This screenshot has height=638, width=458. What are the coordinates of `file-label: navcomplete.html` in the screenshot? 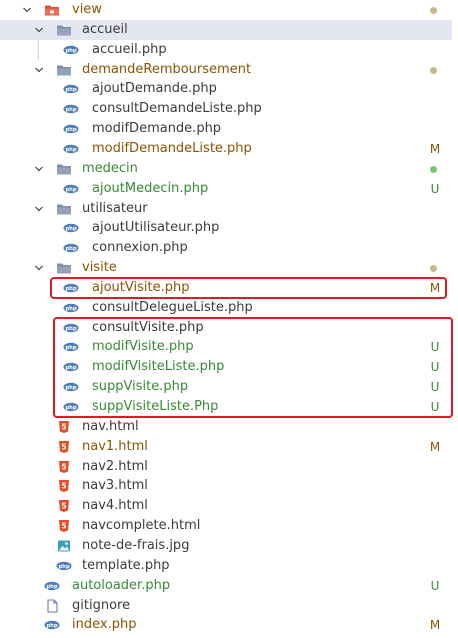 It's located at (141, 526).